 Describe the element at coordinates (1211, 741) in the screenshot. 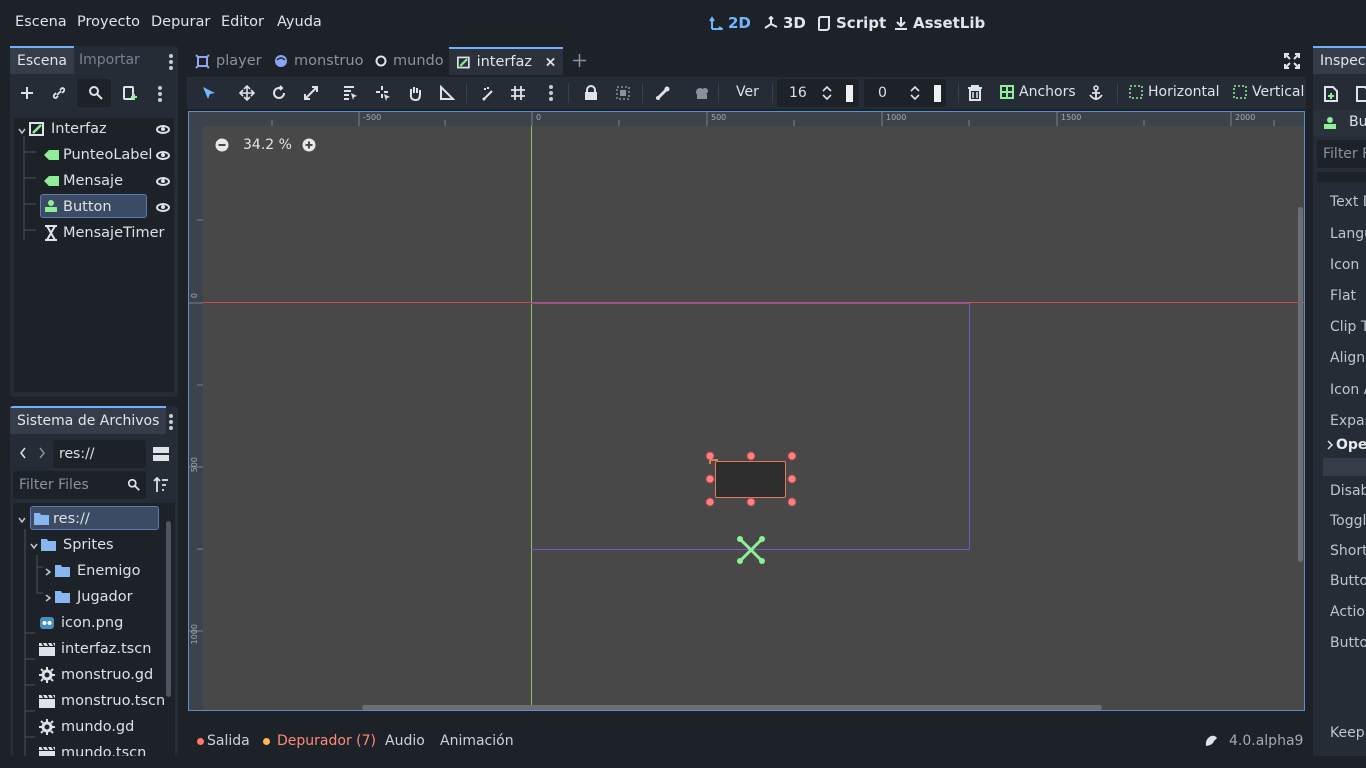

I see `update-spinner-icon` at that location.